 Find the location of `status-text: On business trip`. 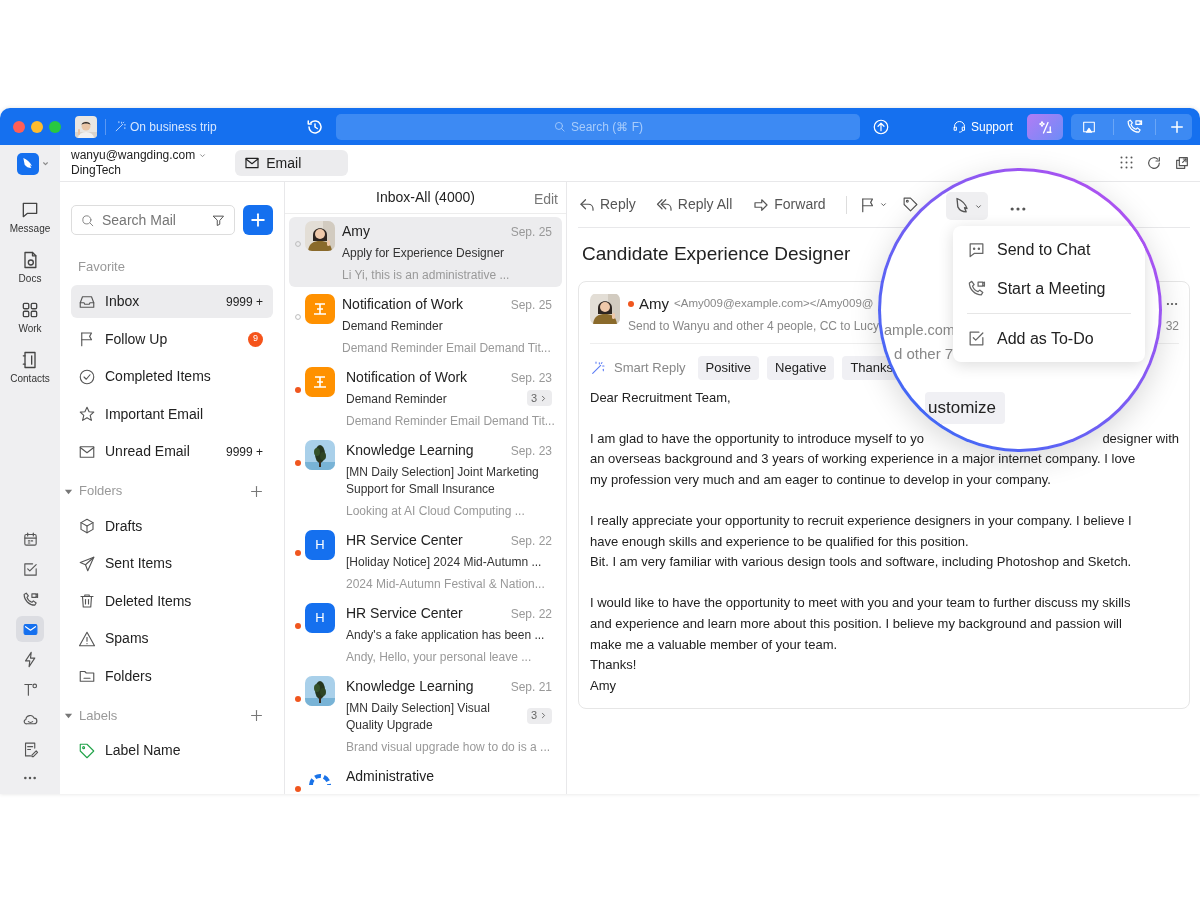

status-text: On business trip is located at coordinates (218, 126).